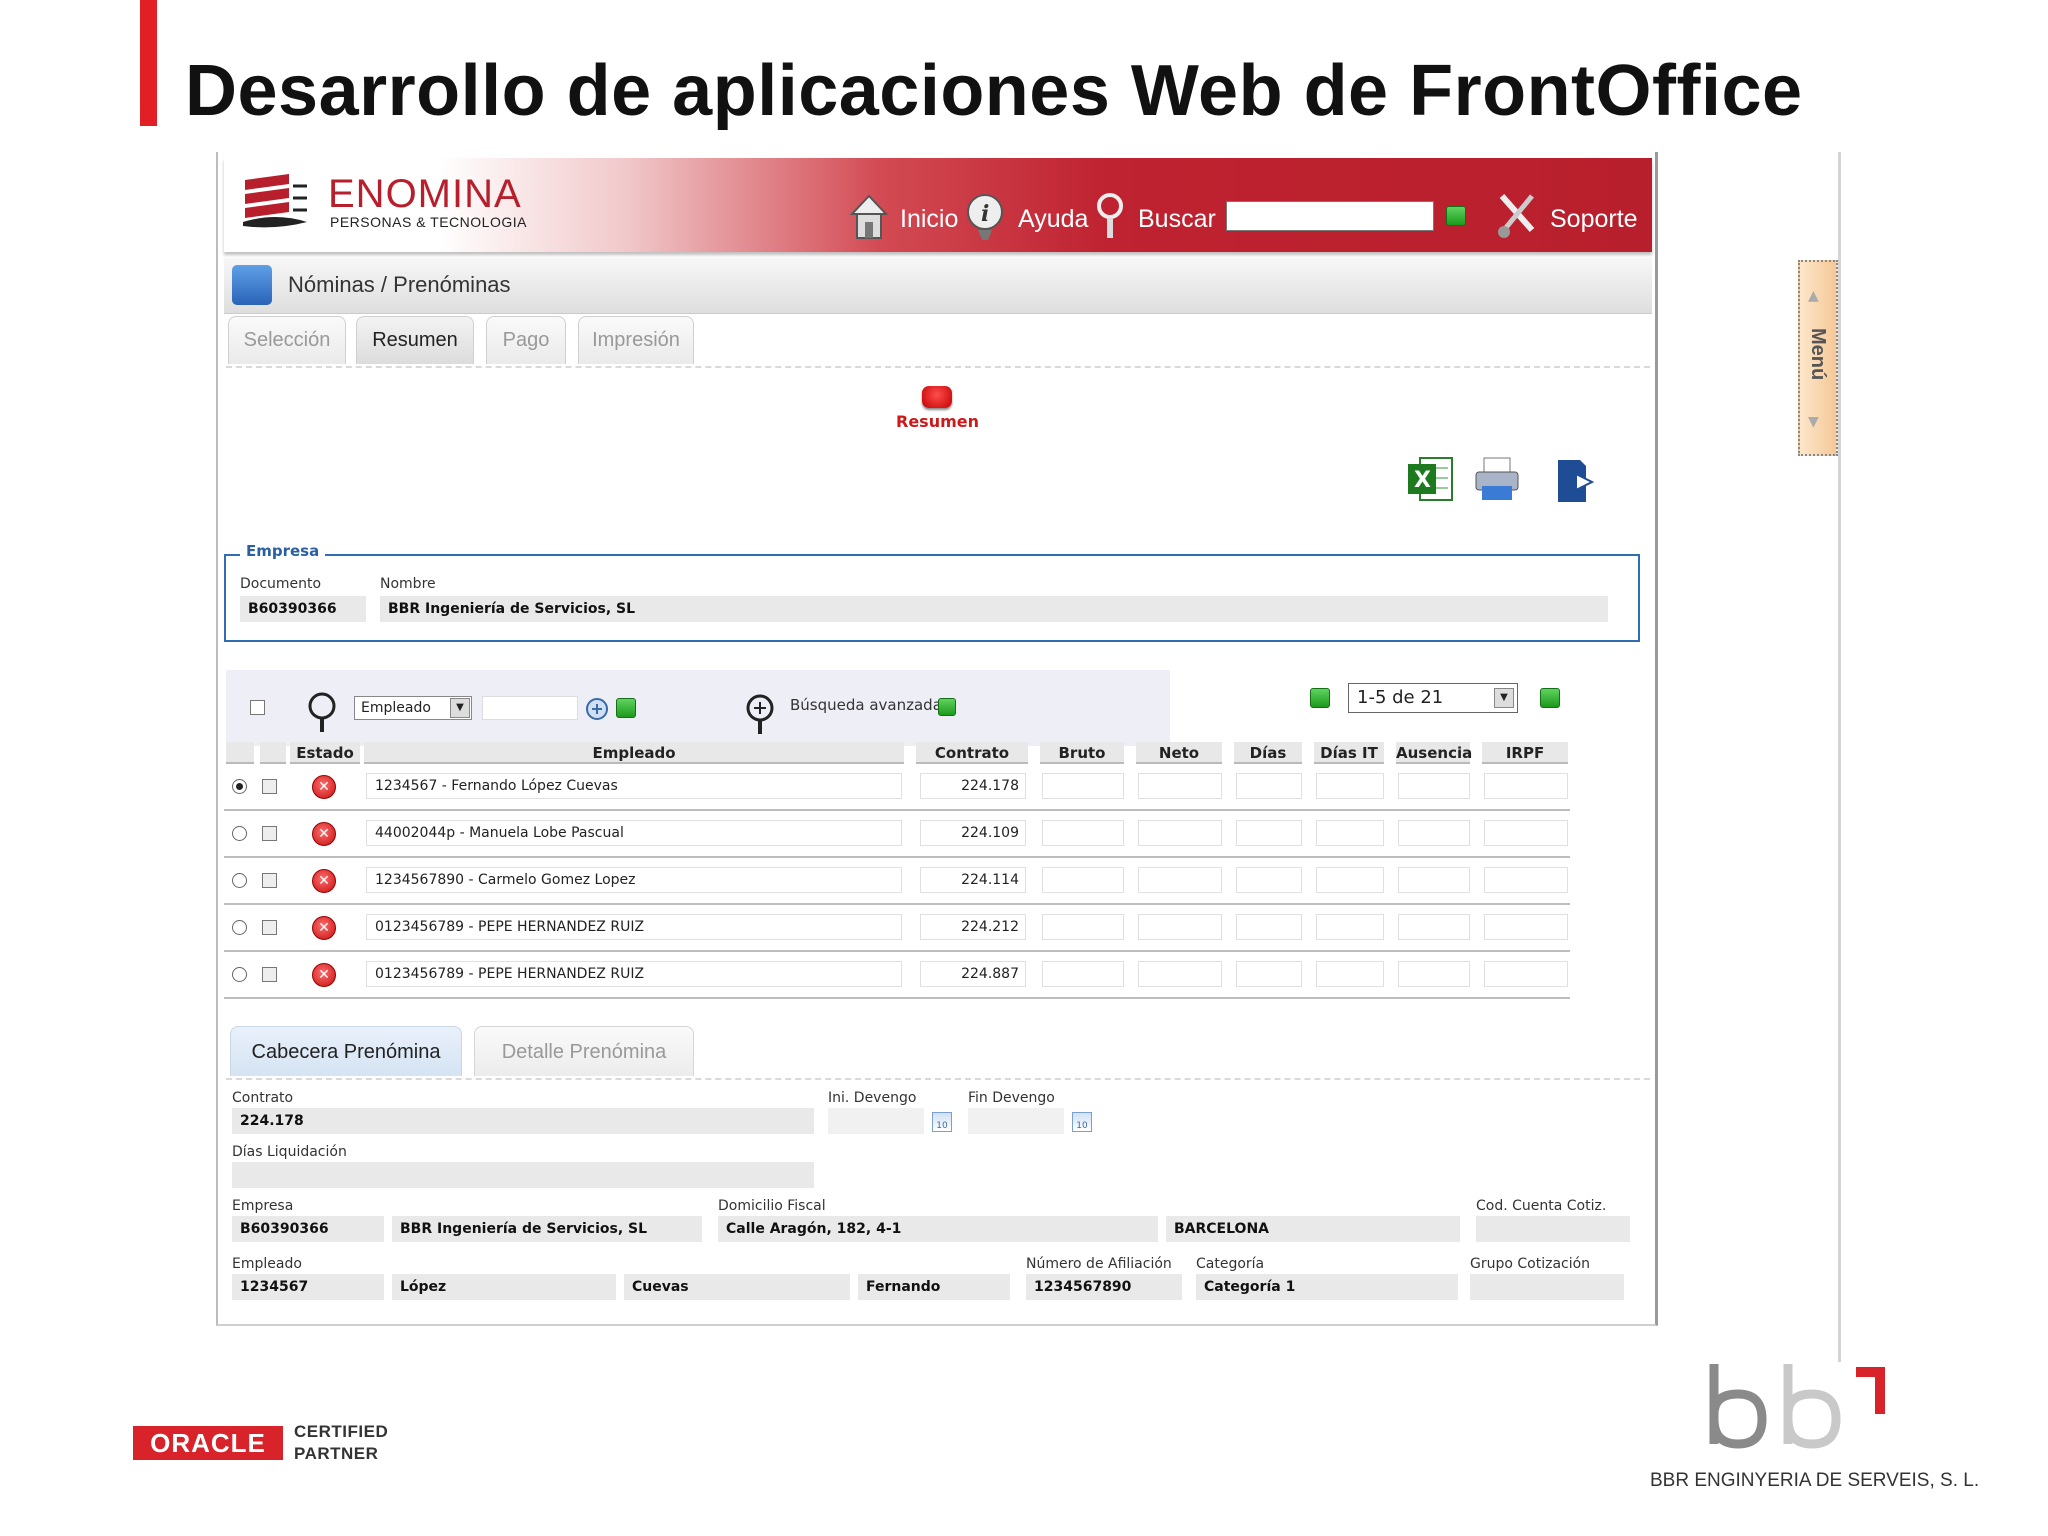 The image size is (2048, 1536). Describe the element at coordinates (973, 927) in the screenshot. I see `row-contrato: 224.212` at that location.